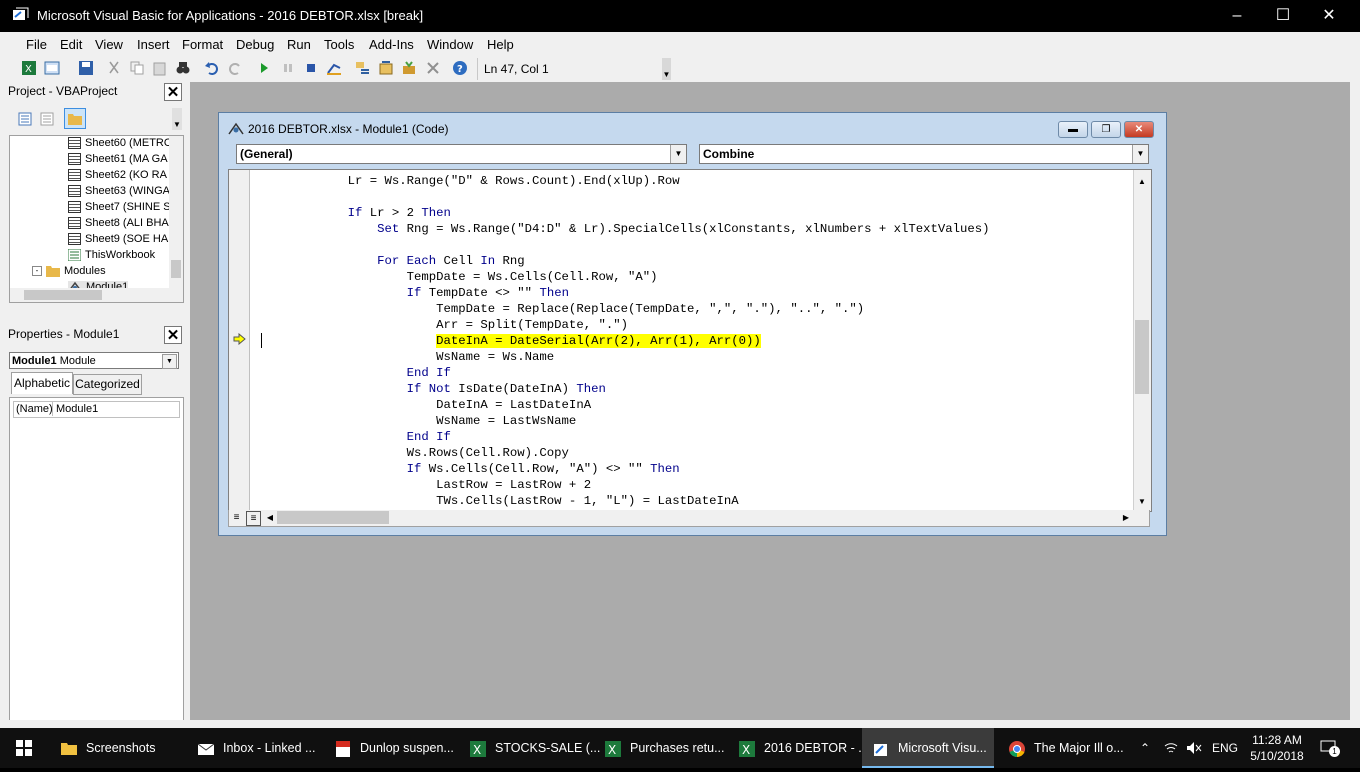 This screenshot has height=772, width=1360. Describe the element at coordinates (75, 118) in the screenshot. I see `toggle-folders-button` at that location.